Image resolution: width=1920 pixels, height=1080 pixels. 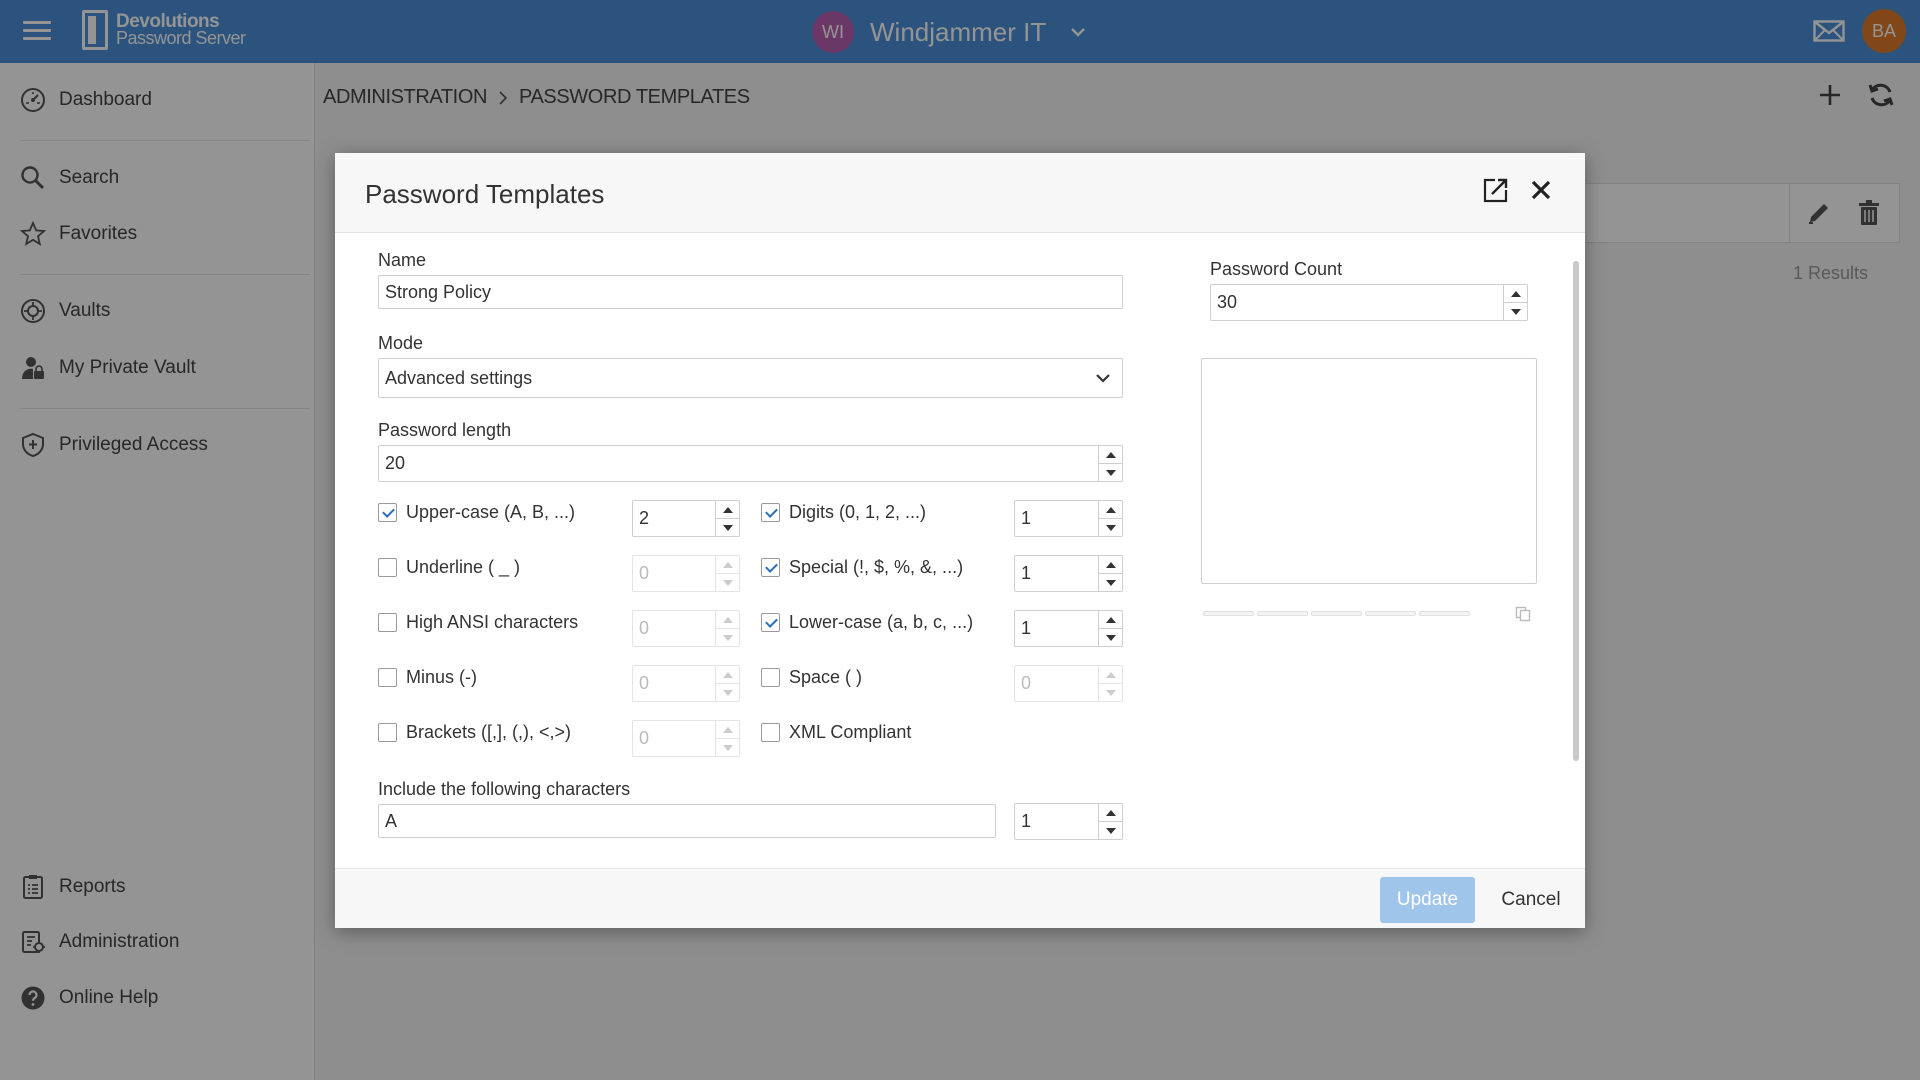 What do you see at coordinates (686, 628) in the screenshot?
I see `high-ansi-count-input: 0` at bounding box center [686, 628].